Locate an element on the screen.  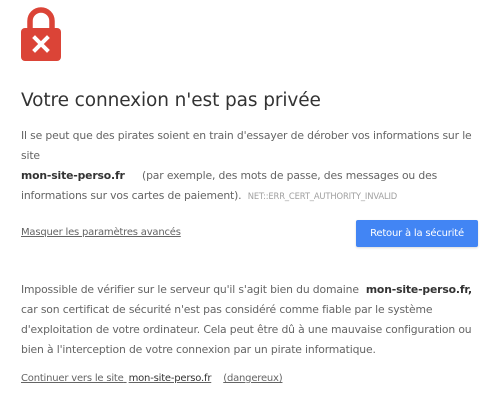
back-to-safety-button: Retour à la sécurité is located at coordinates (417, 233).